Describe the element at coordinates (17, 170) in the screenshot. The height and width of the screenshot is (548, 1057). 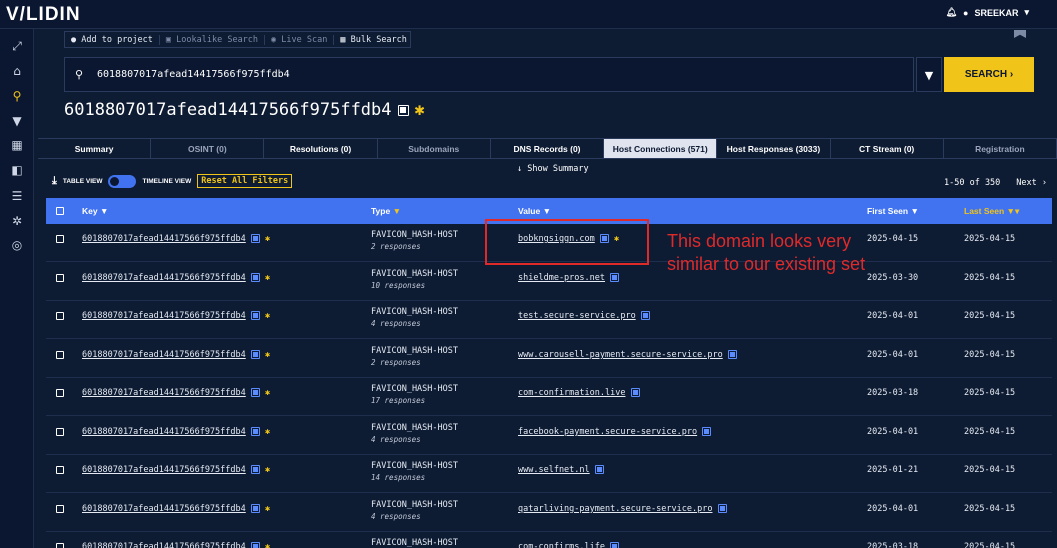
I see `compare-icon: ◧` at that location.